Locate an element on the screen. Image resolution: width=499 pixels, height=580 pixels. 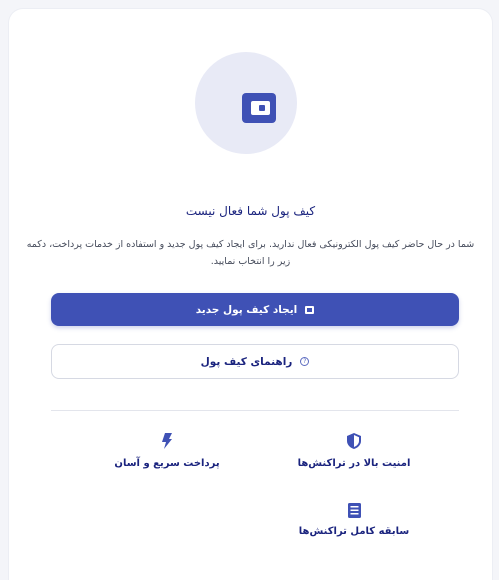
list-icon is located at coordinates (354, 510).